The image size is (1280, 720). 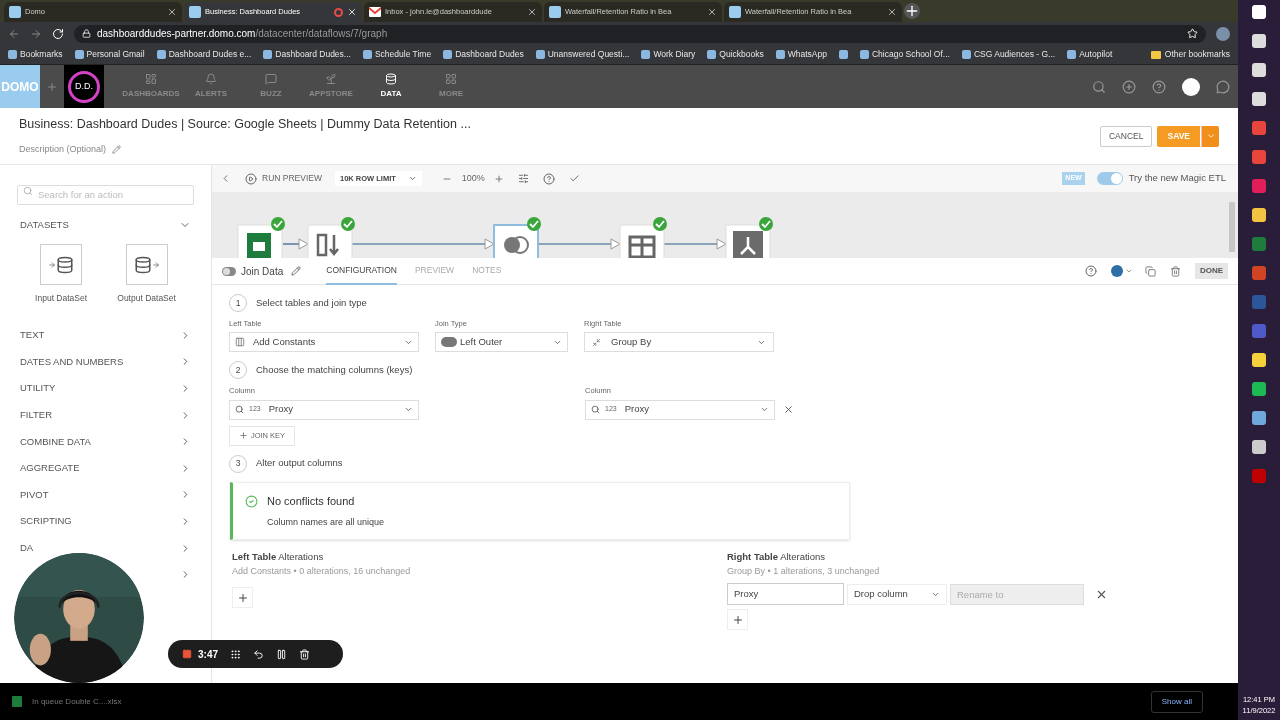 What do you see at coordinates (32, 335) in the screenshot?
I see `category-label: TEXT` at bounding box center [32, 335].